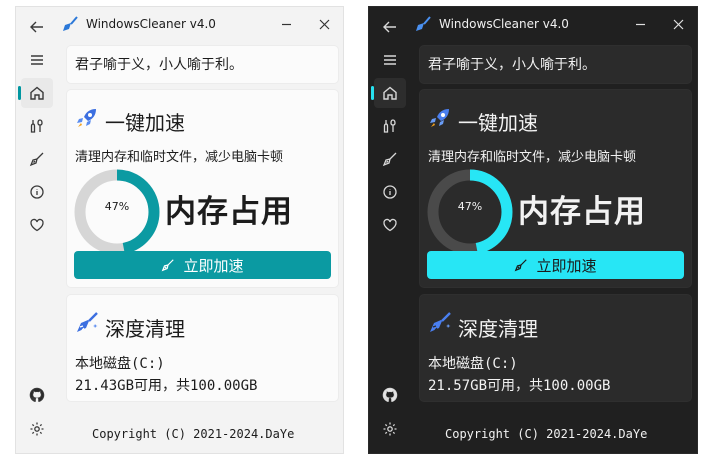  What do you see at coordinates (202, 348) in the screenshot?
I see `deep-clean-card: 深度清理 本地磁盘(C:) 21.43GB可用，共100.00GB` at bounding box center [202, 348].